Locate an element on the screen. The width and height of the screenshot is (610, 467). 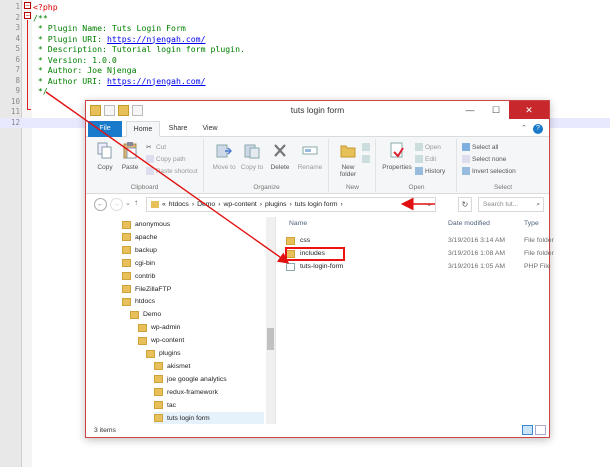
refresh-button: ↻ is located at coordinates (465, 204).